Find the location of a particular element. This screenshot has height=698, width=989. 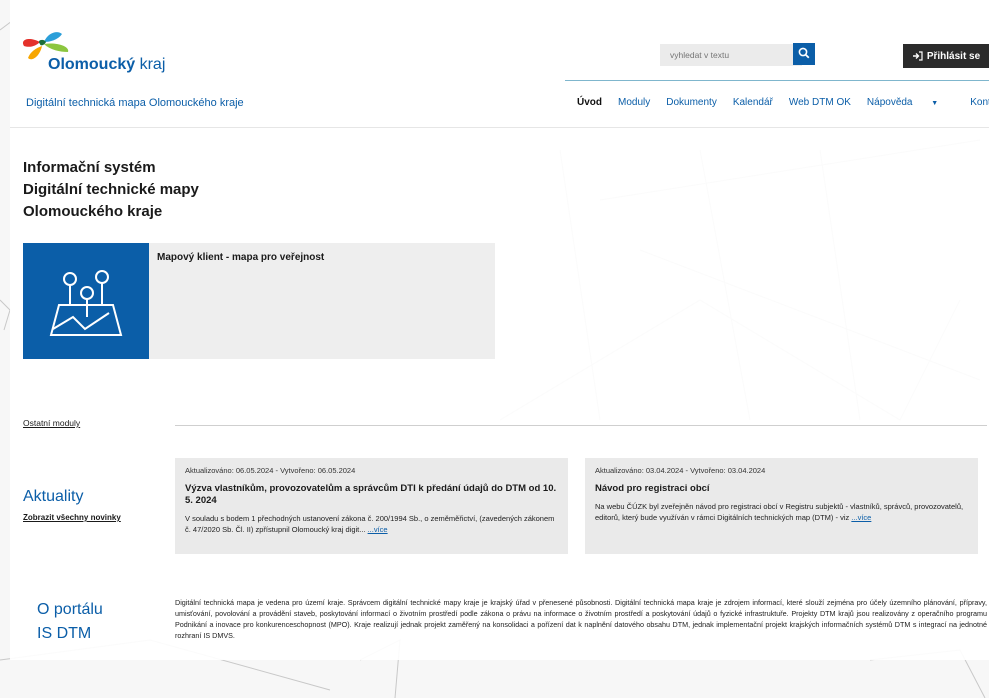

caret-down-icon: ▼ is located at coordinates (935, 103).